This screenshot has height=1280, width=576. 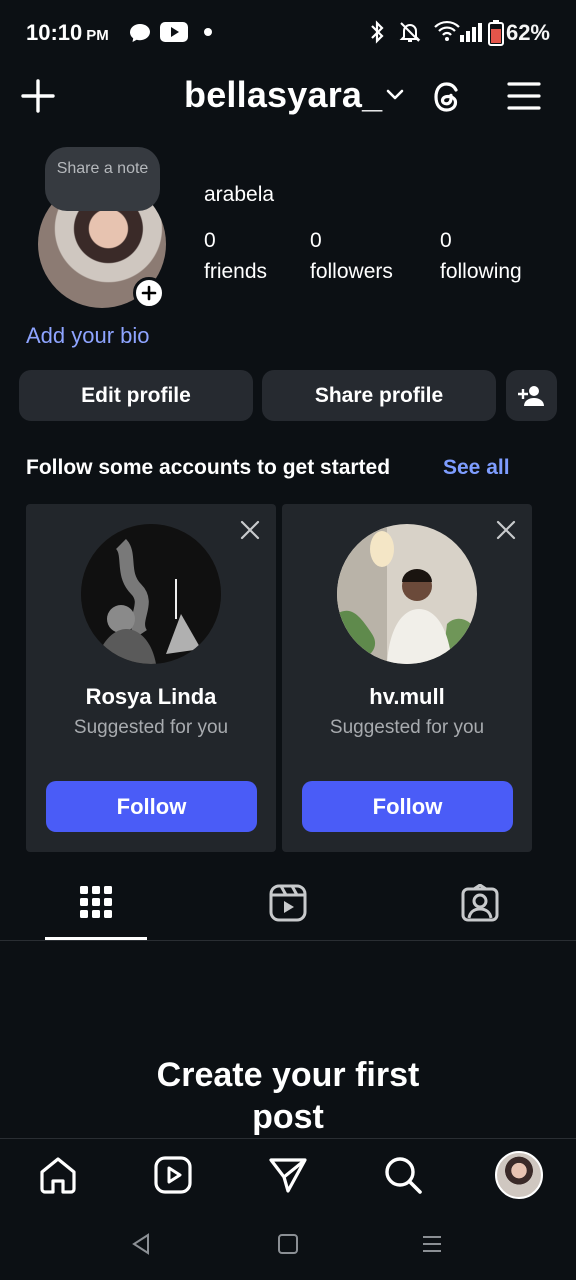 What do you see at coordinates (496, 33) in the screenshot?
I see `battery-icon` at bounding box center [496, 33].